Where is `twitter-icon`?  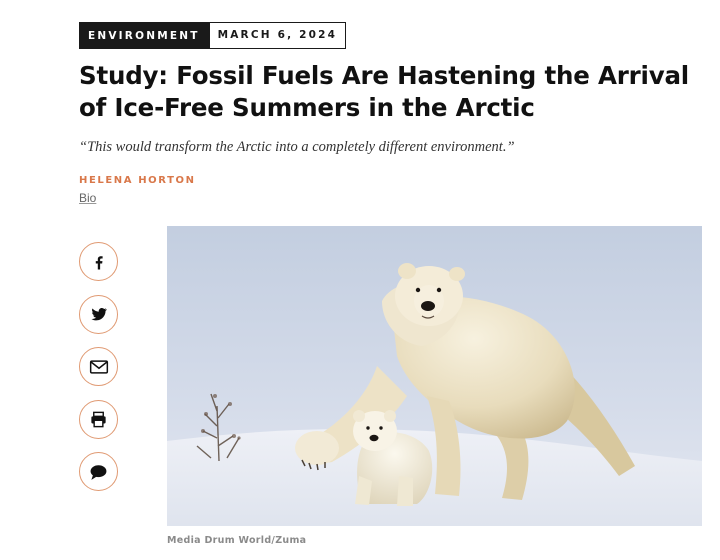 twitter-icon is located at coordinates (98, 314).